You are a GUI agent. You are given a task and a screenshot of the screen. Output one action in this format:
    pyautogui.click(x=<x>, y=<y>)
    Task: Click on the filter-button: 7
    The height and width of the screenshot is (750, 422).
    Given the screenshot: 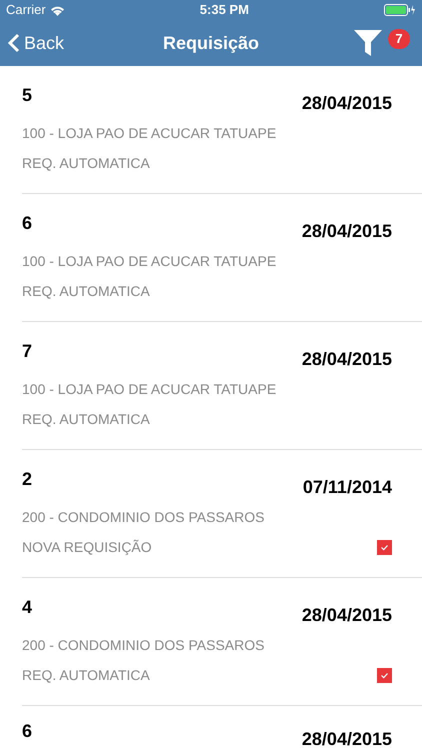 What is the action you would take?
    pyautogui.click(x=384, y=43)
    